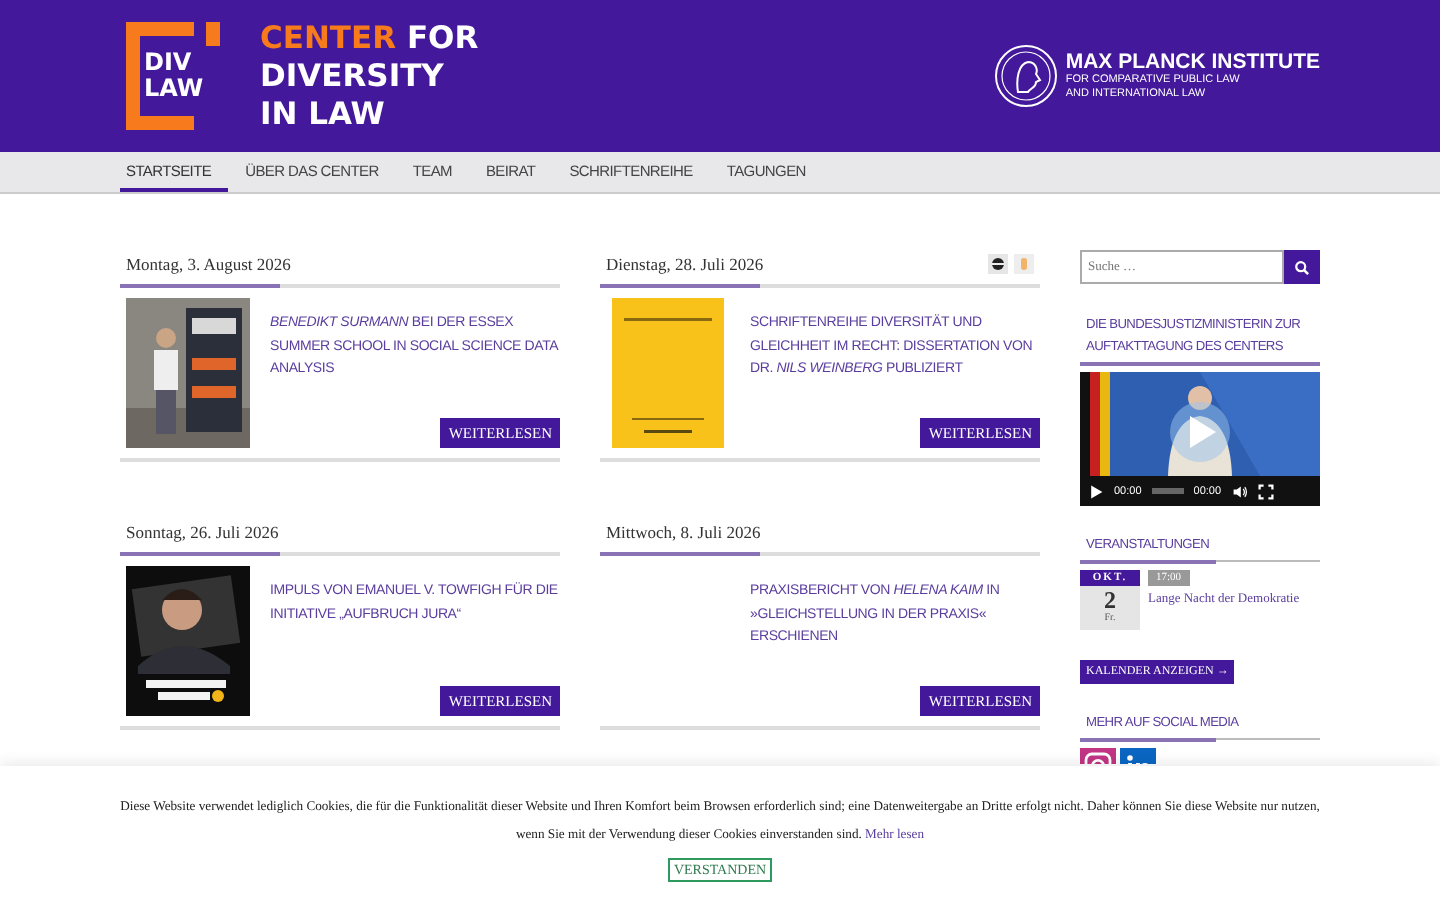 This screenshot has height=900, width=1440. I want to click on play-icon, so click(1096, 491).